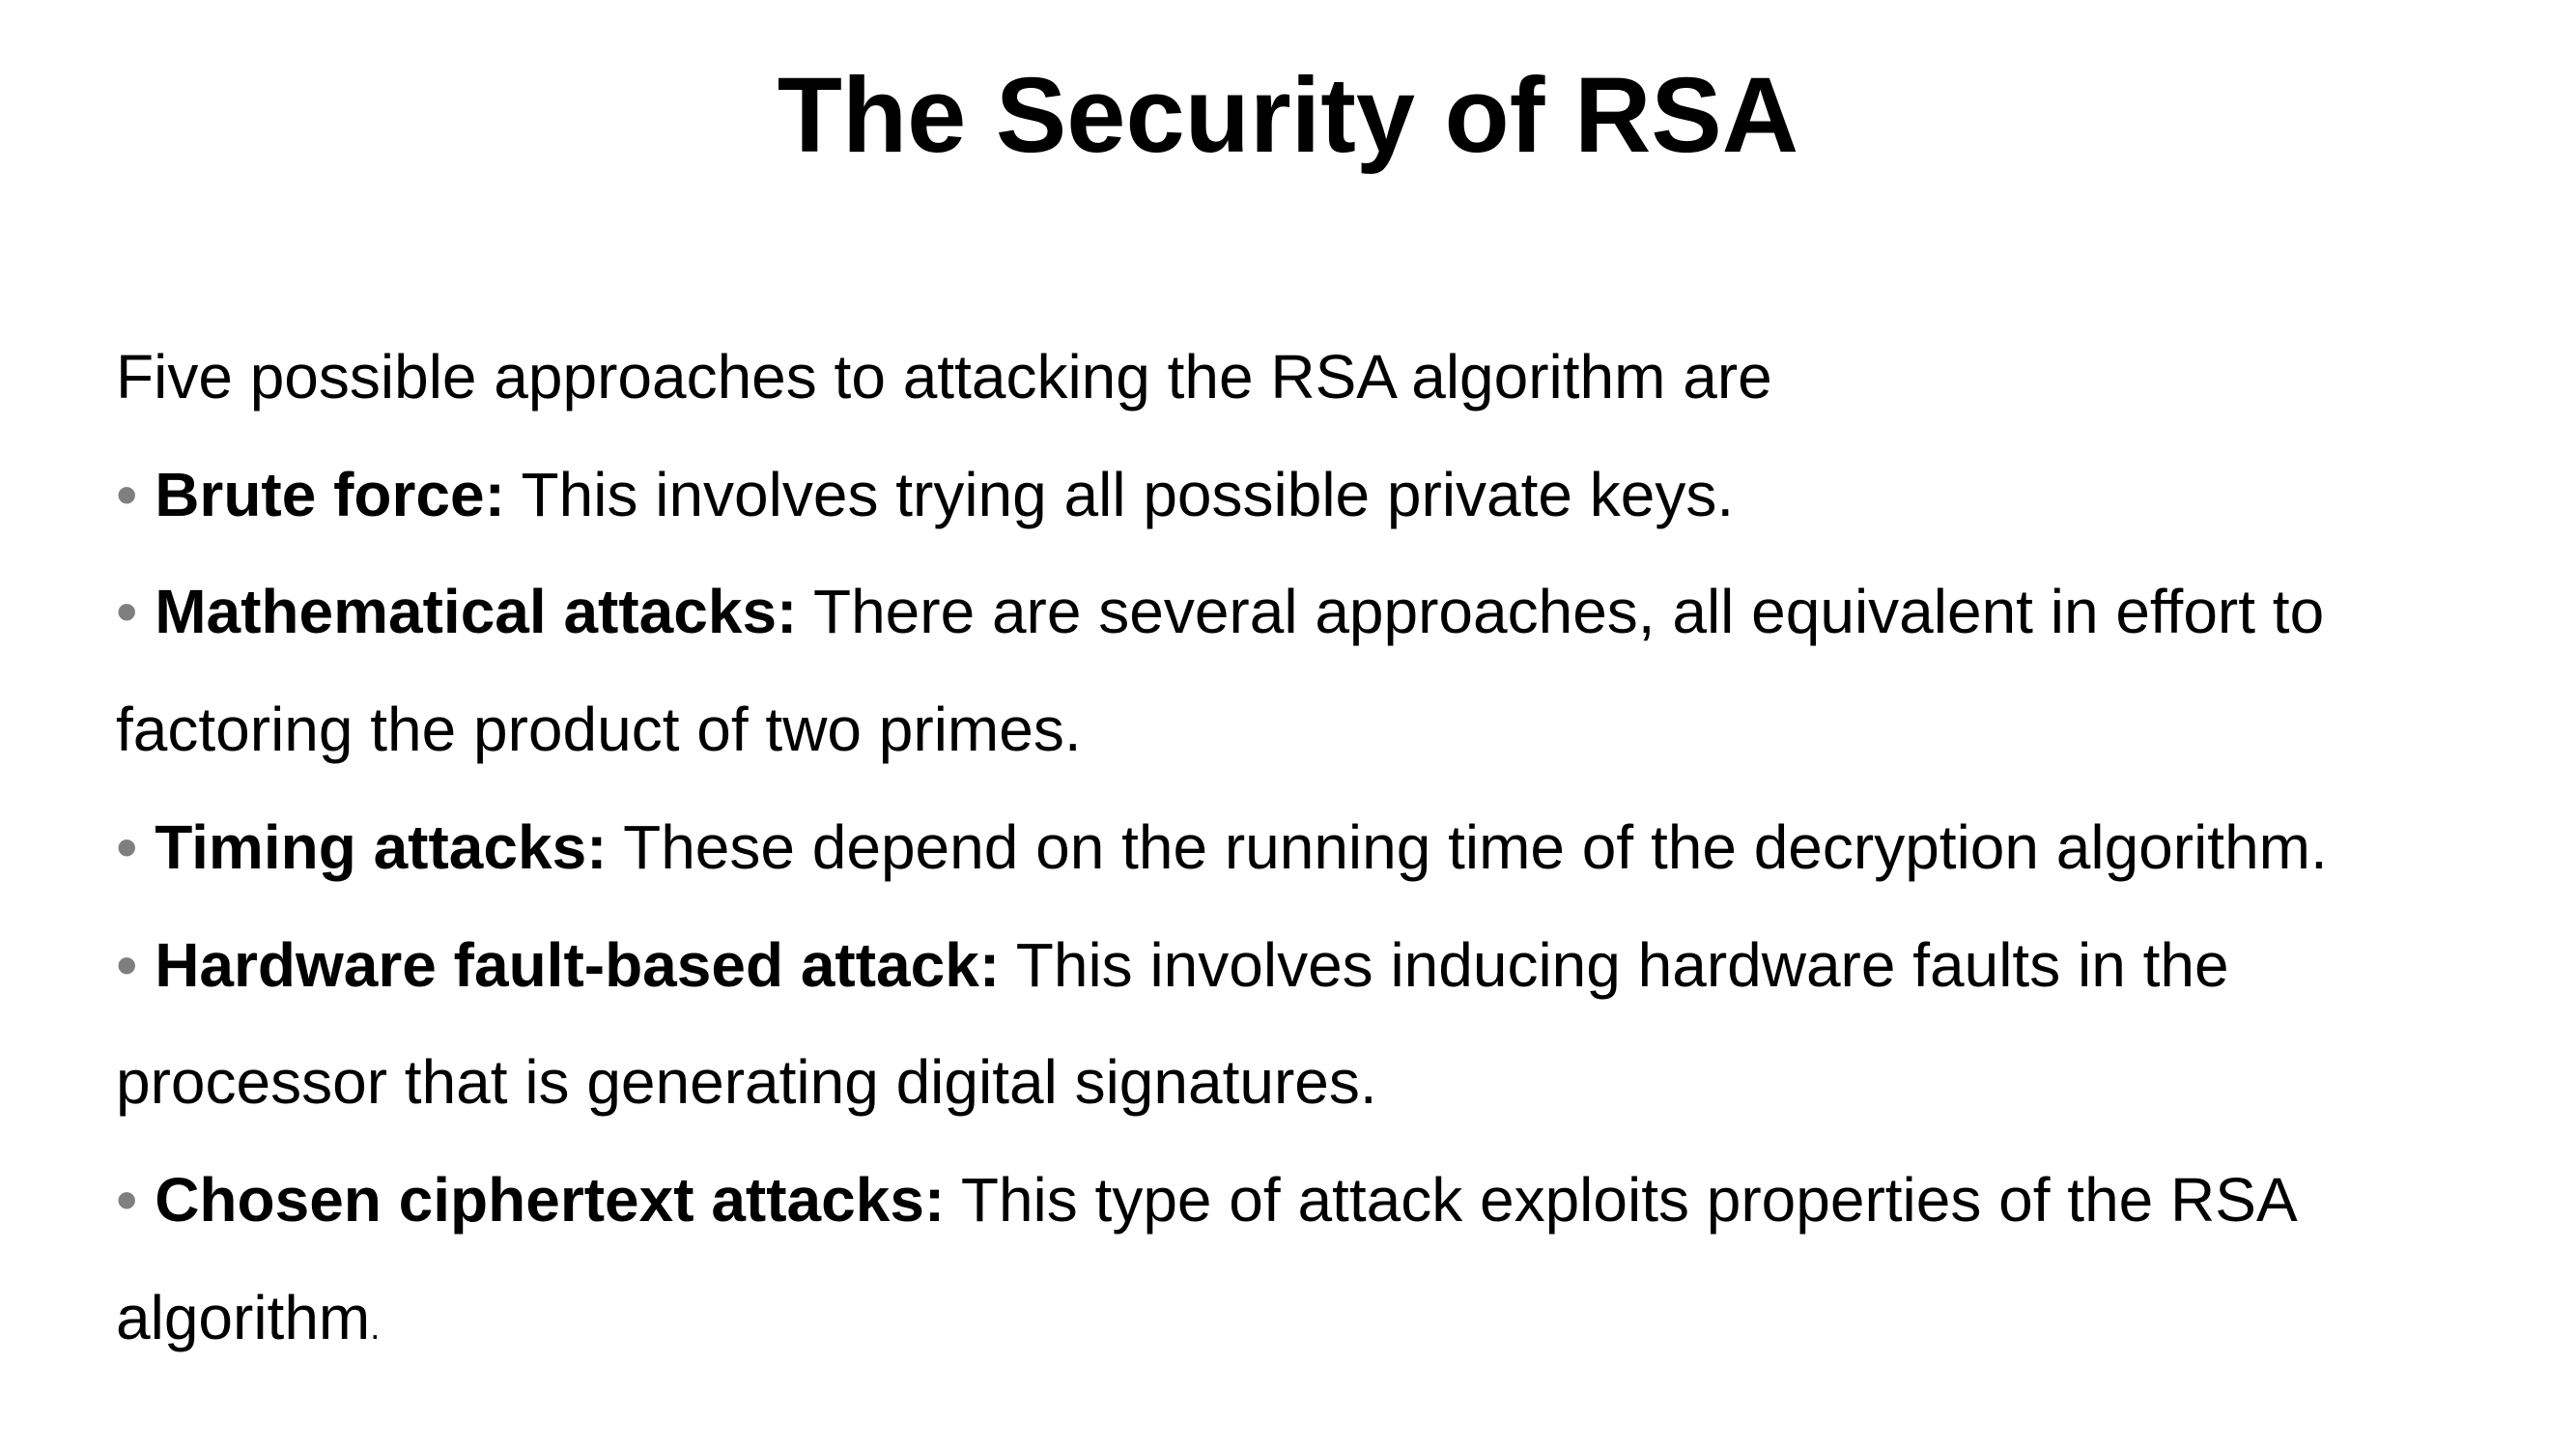 This screenshot has width=2576, height=1449. Describe the element at coordinates (1288, 115) in the screenshot. I see `slide-title: The Security of RSA` at that location.